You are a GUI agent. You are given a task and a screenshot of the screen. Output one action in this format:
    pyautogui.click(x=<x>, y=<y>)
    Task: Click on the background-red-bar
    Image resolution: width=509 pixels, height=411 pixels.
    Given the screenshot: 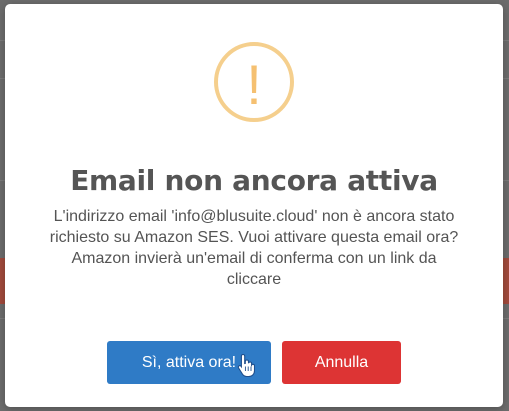 What is the action you would take?
    pyautogui.click(x=506, y=281)
    